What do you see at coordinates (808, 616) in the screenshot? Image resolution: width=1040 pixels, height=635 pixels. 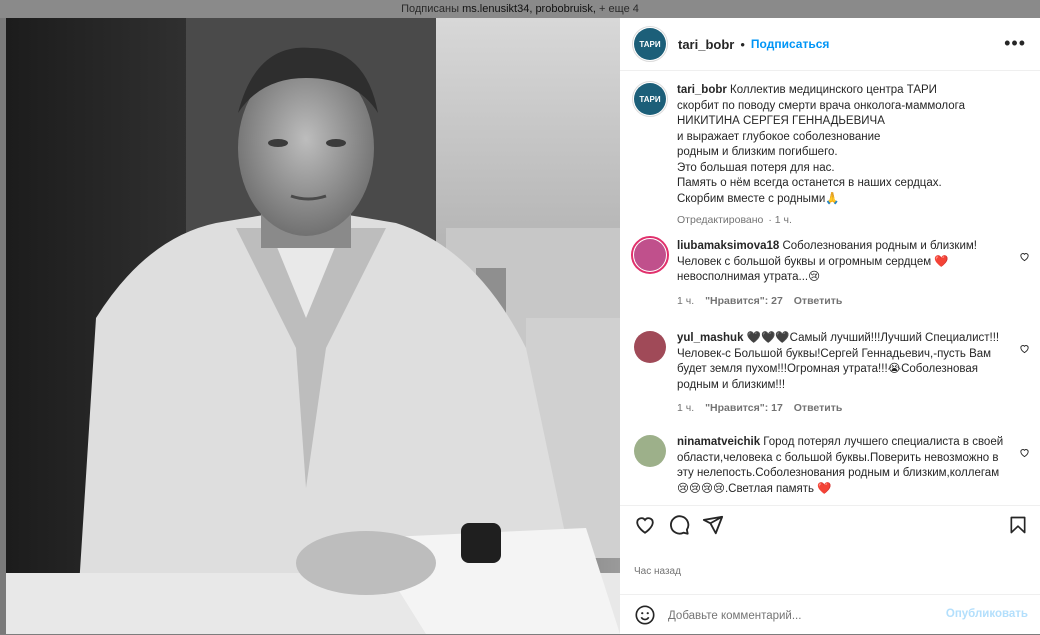 I see `comment-input` at bounding box center [808, 616].